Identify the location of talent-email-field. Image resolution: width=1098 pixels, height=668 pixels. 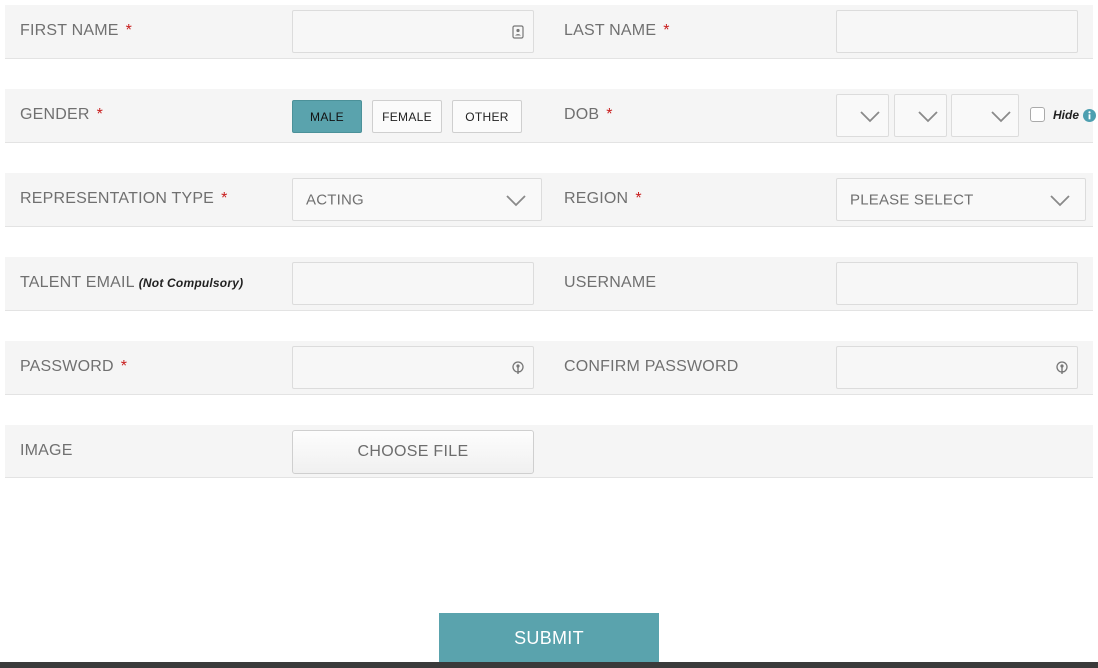
(413, 283).